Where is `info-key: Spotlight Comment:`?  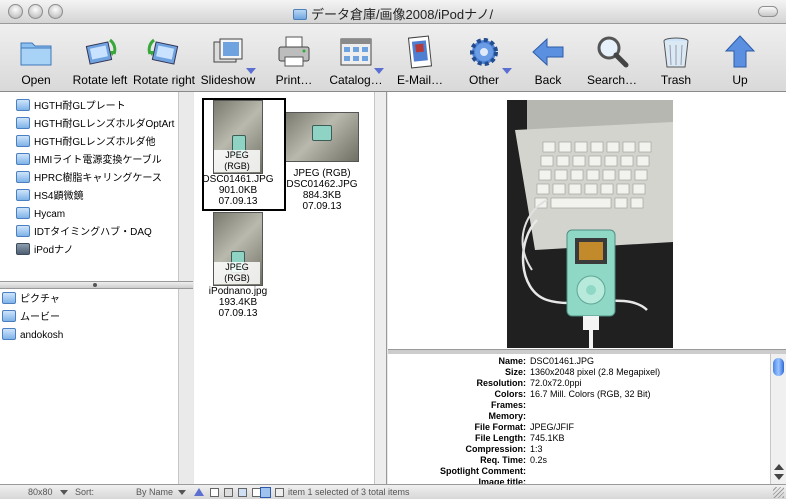
info-key: Spotlight Comment: is located at coordinates (483, 471).